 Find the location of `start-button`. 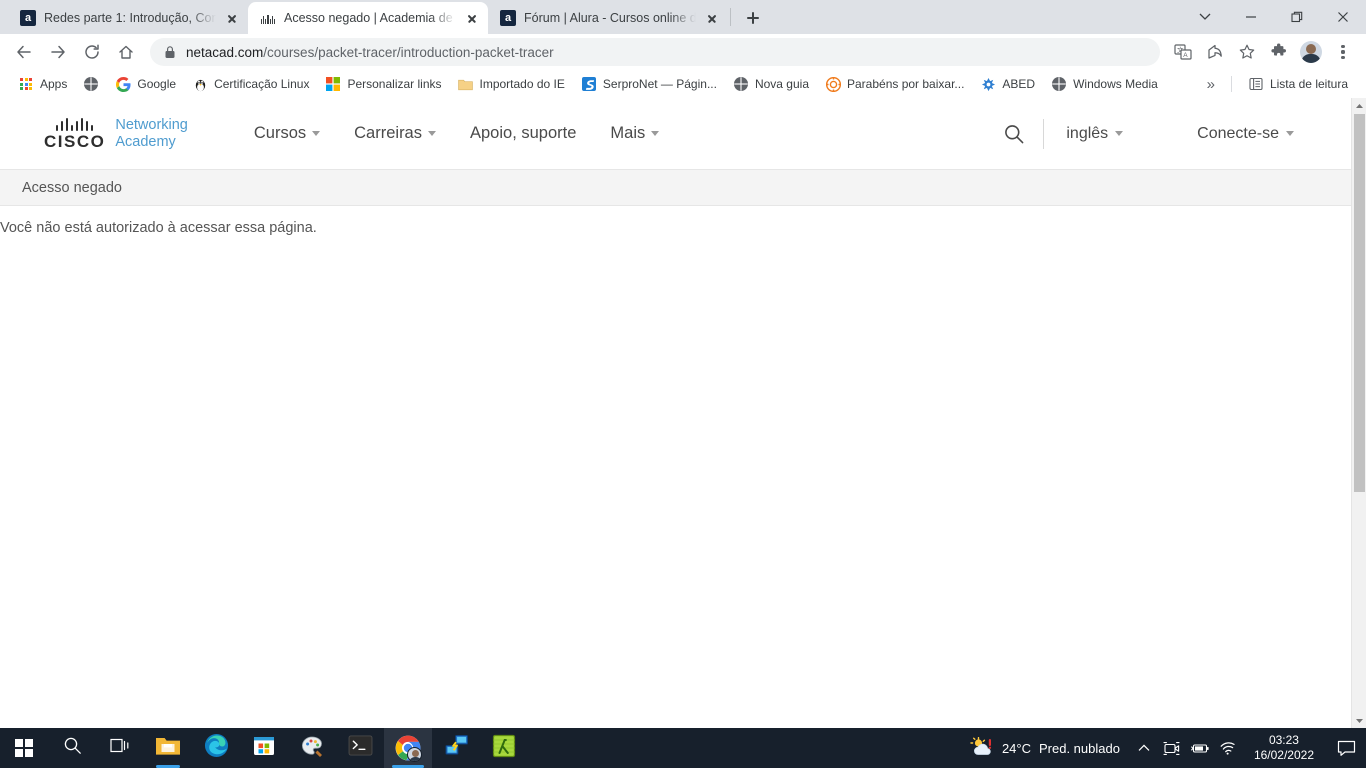

start-button is located at coordinates (24, 748).